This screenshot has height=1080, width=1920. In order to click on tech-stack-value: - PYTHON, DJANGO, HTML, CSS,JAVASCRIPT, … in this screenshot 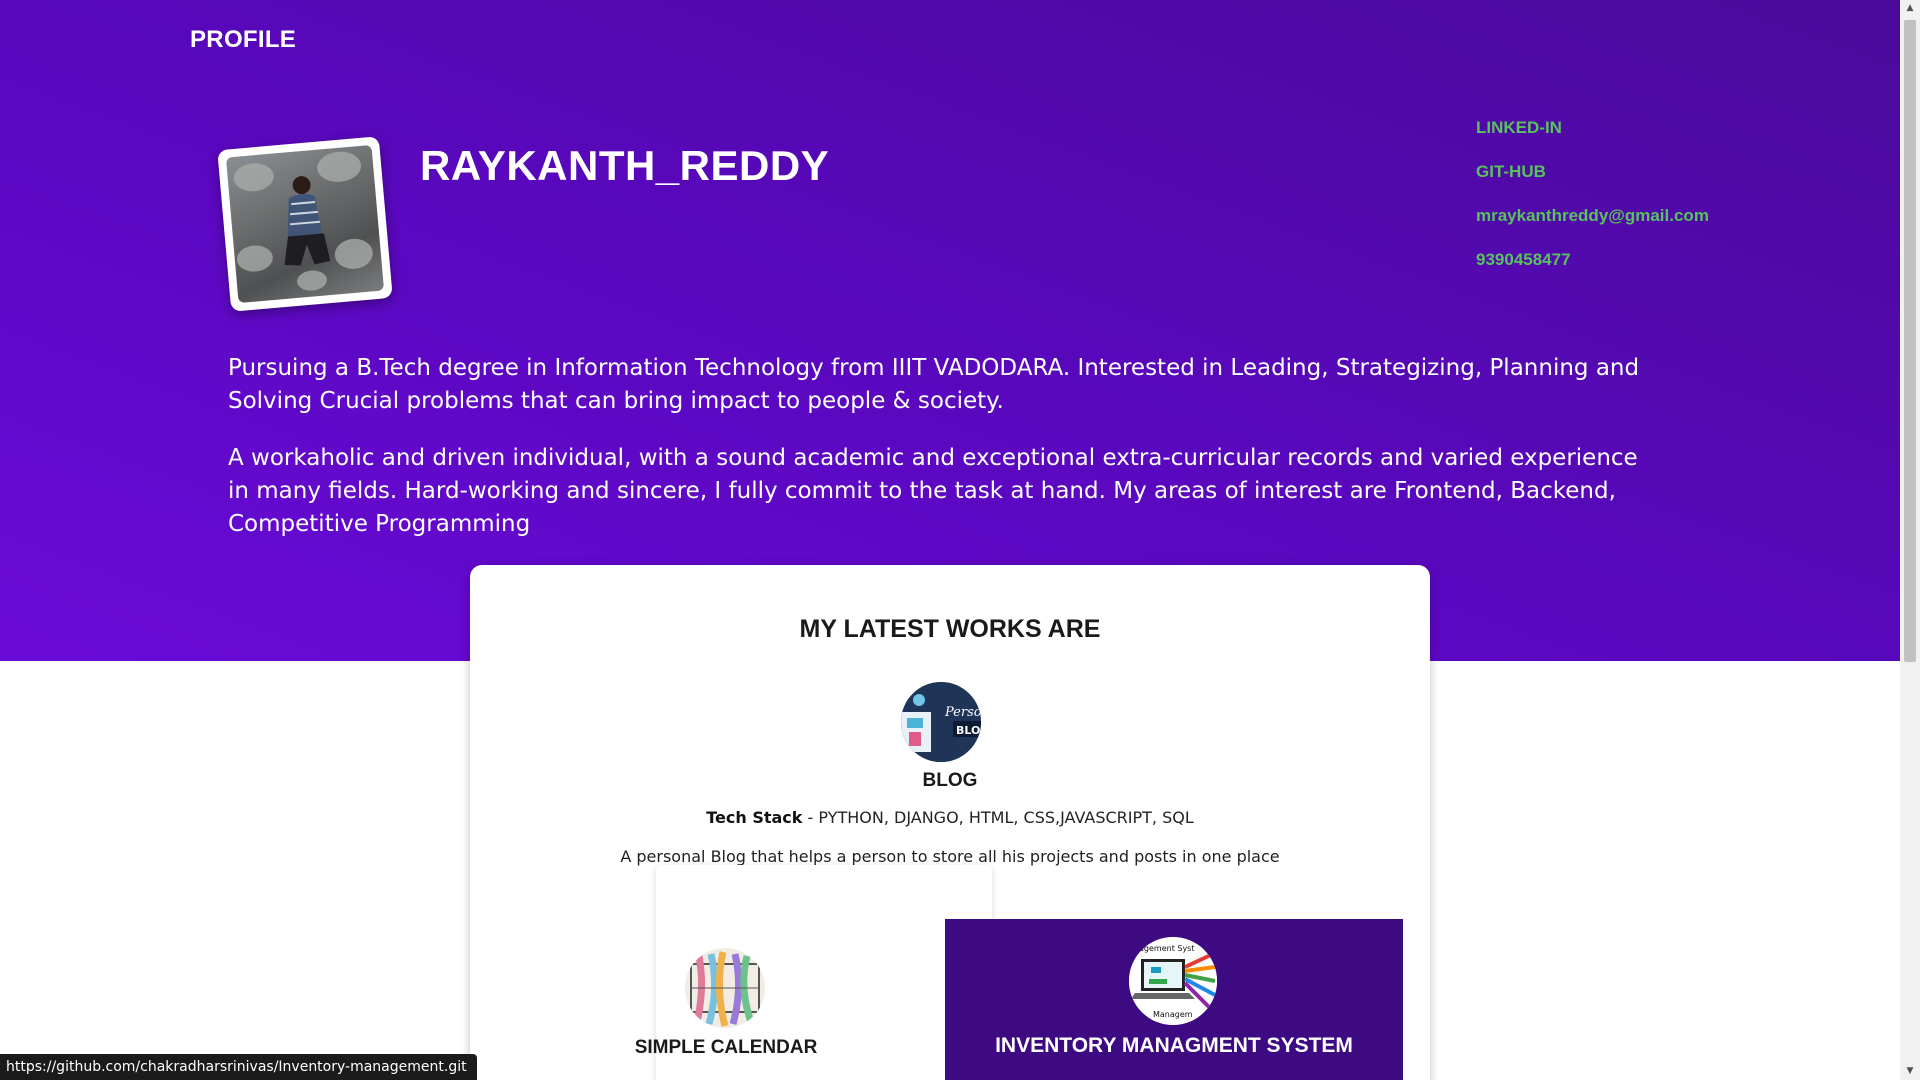, I will do `click(998, 817)`.